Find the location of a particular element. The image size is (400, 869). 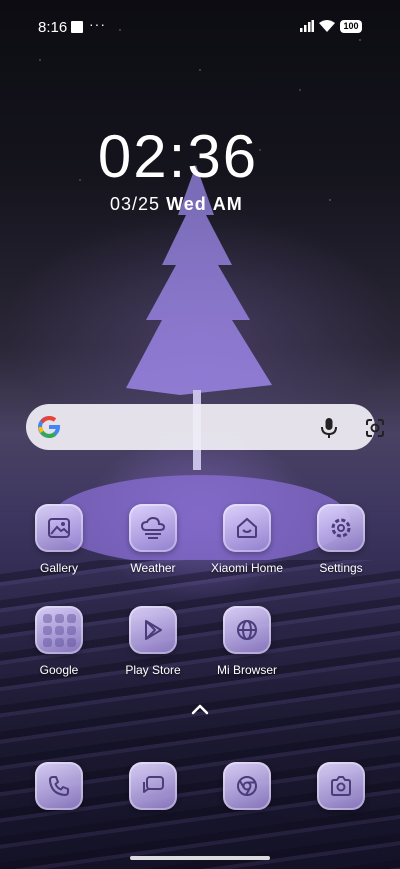

chrome-icon is located at coordinates (247, 786).